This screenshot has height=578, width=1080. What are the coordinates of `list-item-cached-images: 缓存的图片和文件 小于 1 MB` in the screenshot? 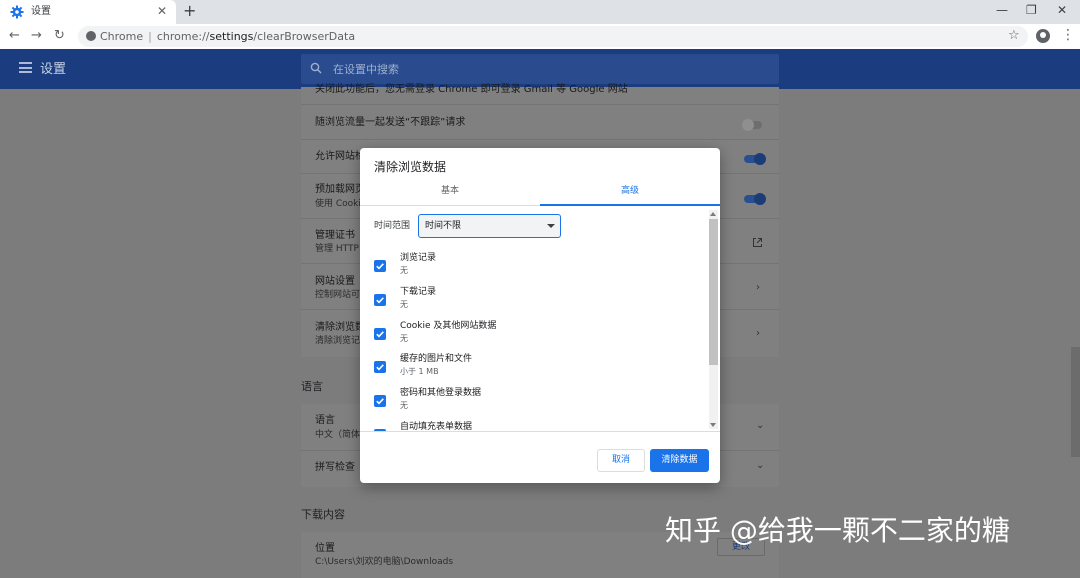 It's located at (535, 370).